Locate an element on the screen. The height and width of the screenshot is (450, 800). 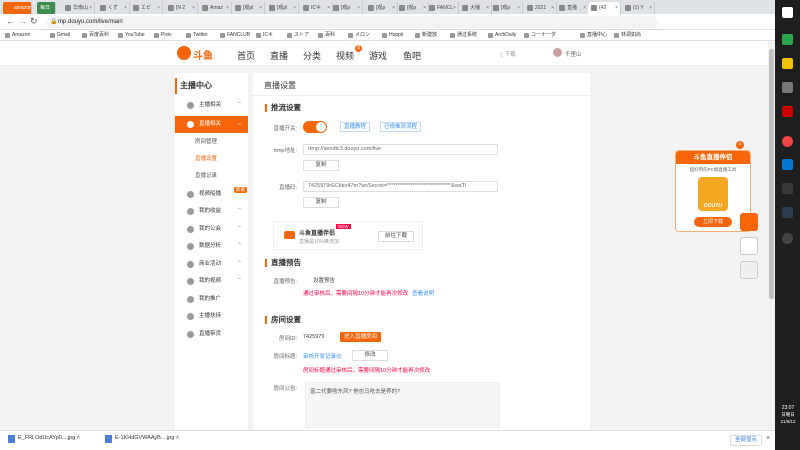
browser-tab: 2021 × is located at coordinates (540, 8).